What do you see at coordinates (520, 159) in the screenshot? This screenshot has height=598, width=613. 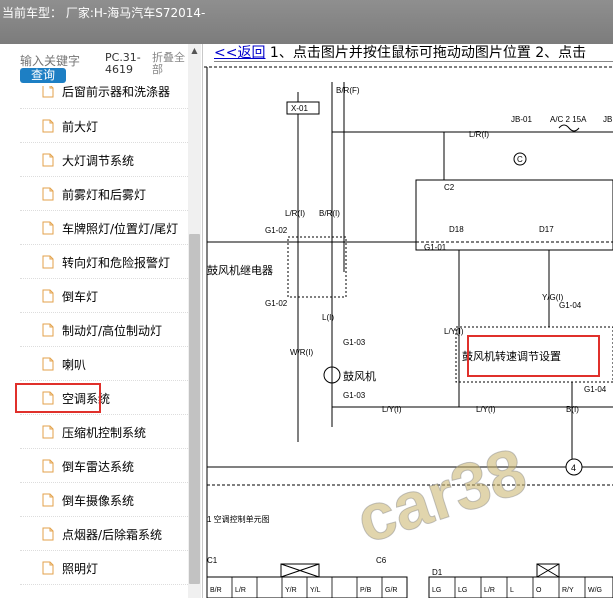 I see `label-c-circle: C` at bounding box center [520, 159].